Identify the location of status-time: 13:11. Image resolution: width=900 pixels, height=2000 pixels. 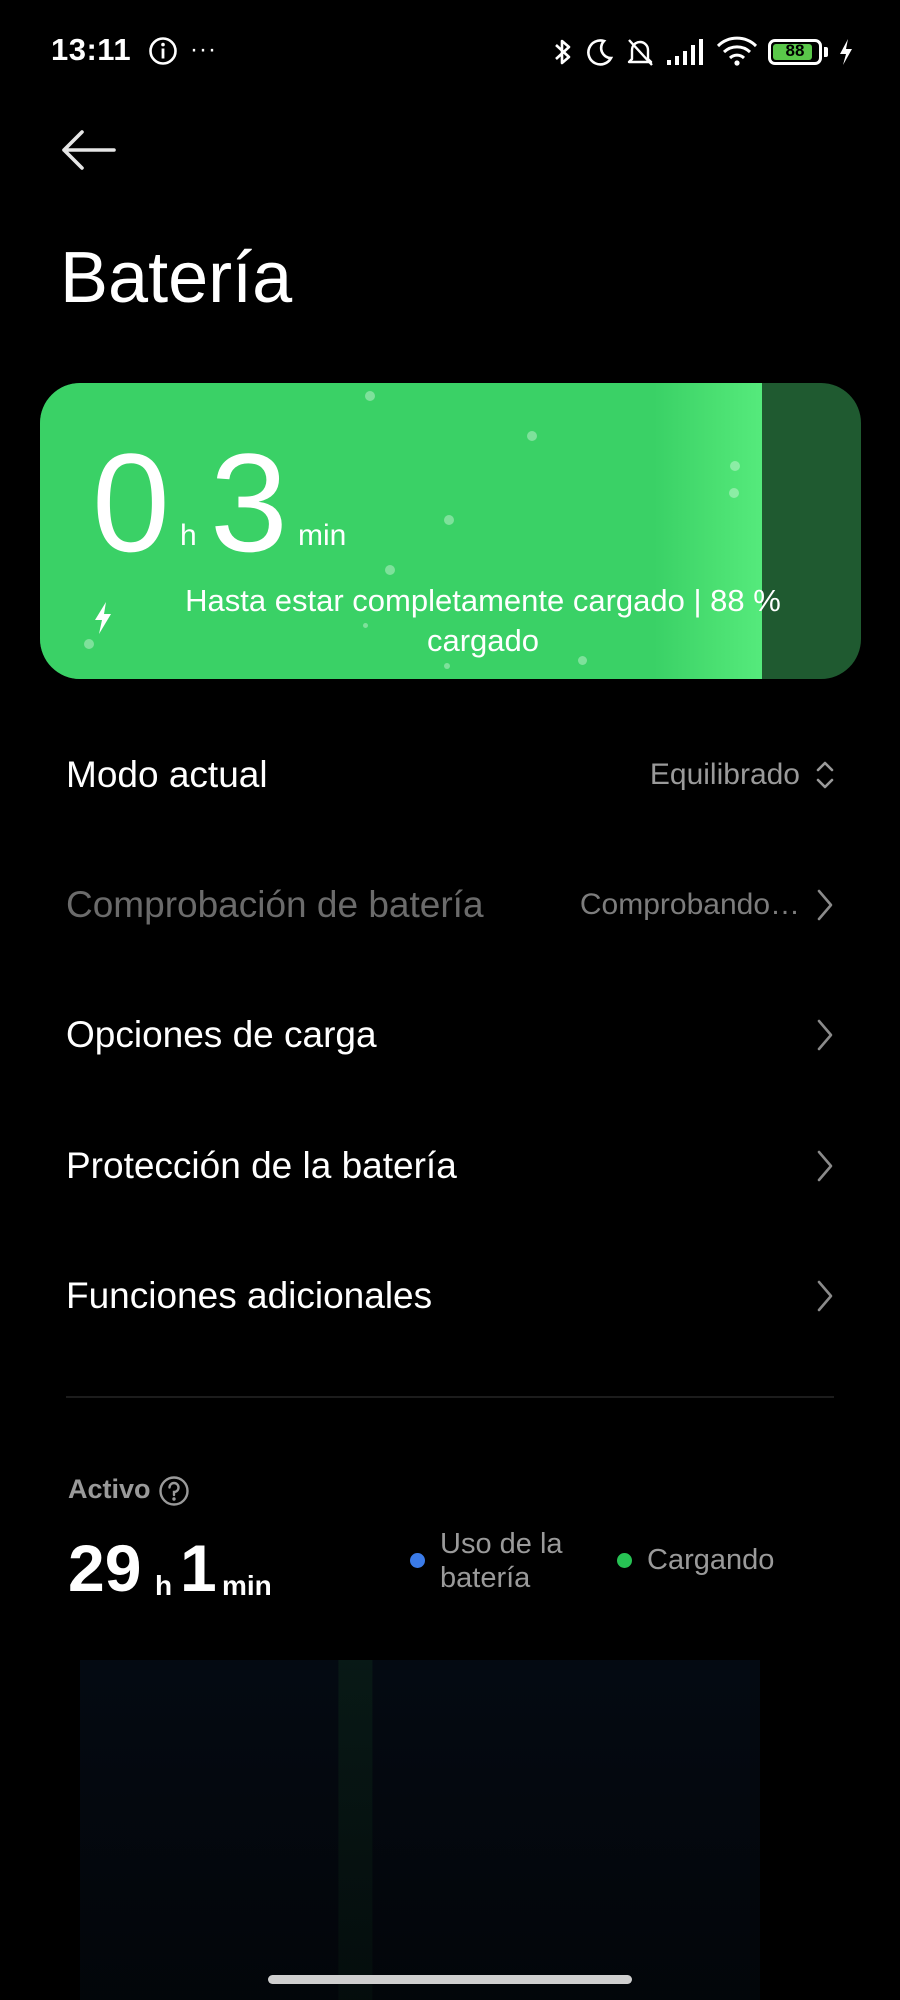
(91, 49).